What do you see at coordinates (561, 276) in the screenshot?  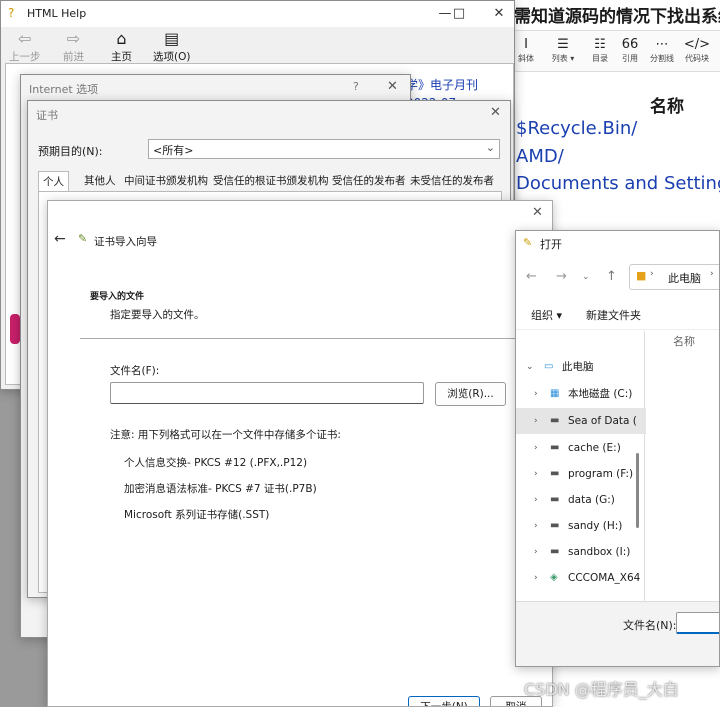 I see `nav-forward-icon: →` at bounding box center [561, 276].